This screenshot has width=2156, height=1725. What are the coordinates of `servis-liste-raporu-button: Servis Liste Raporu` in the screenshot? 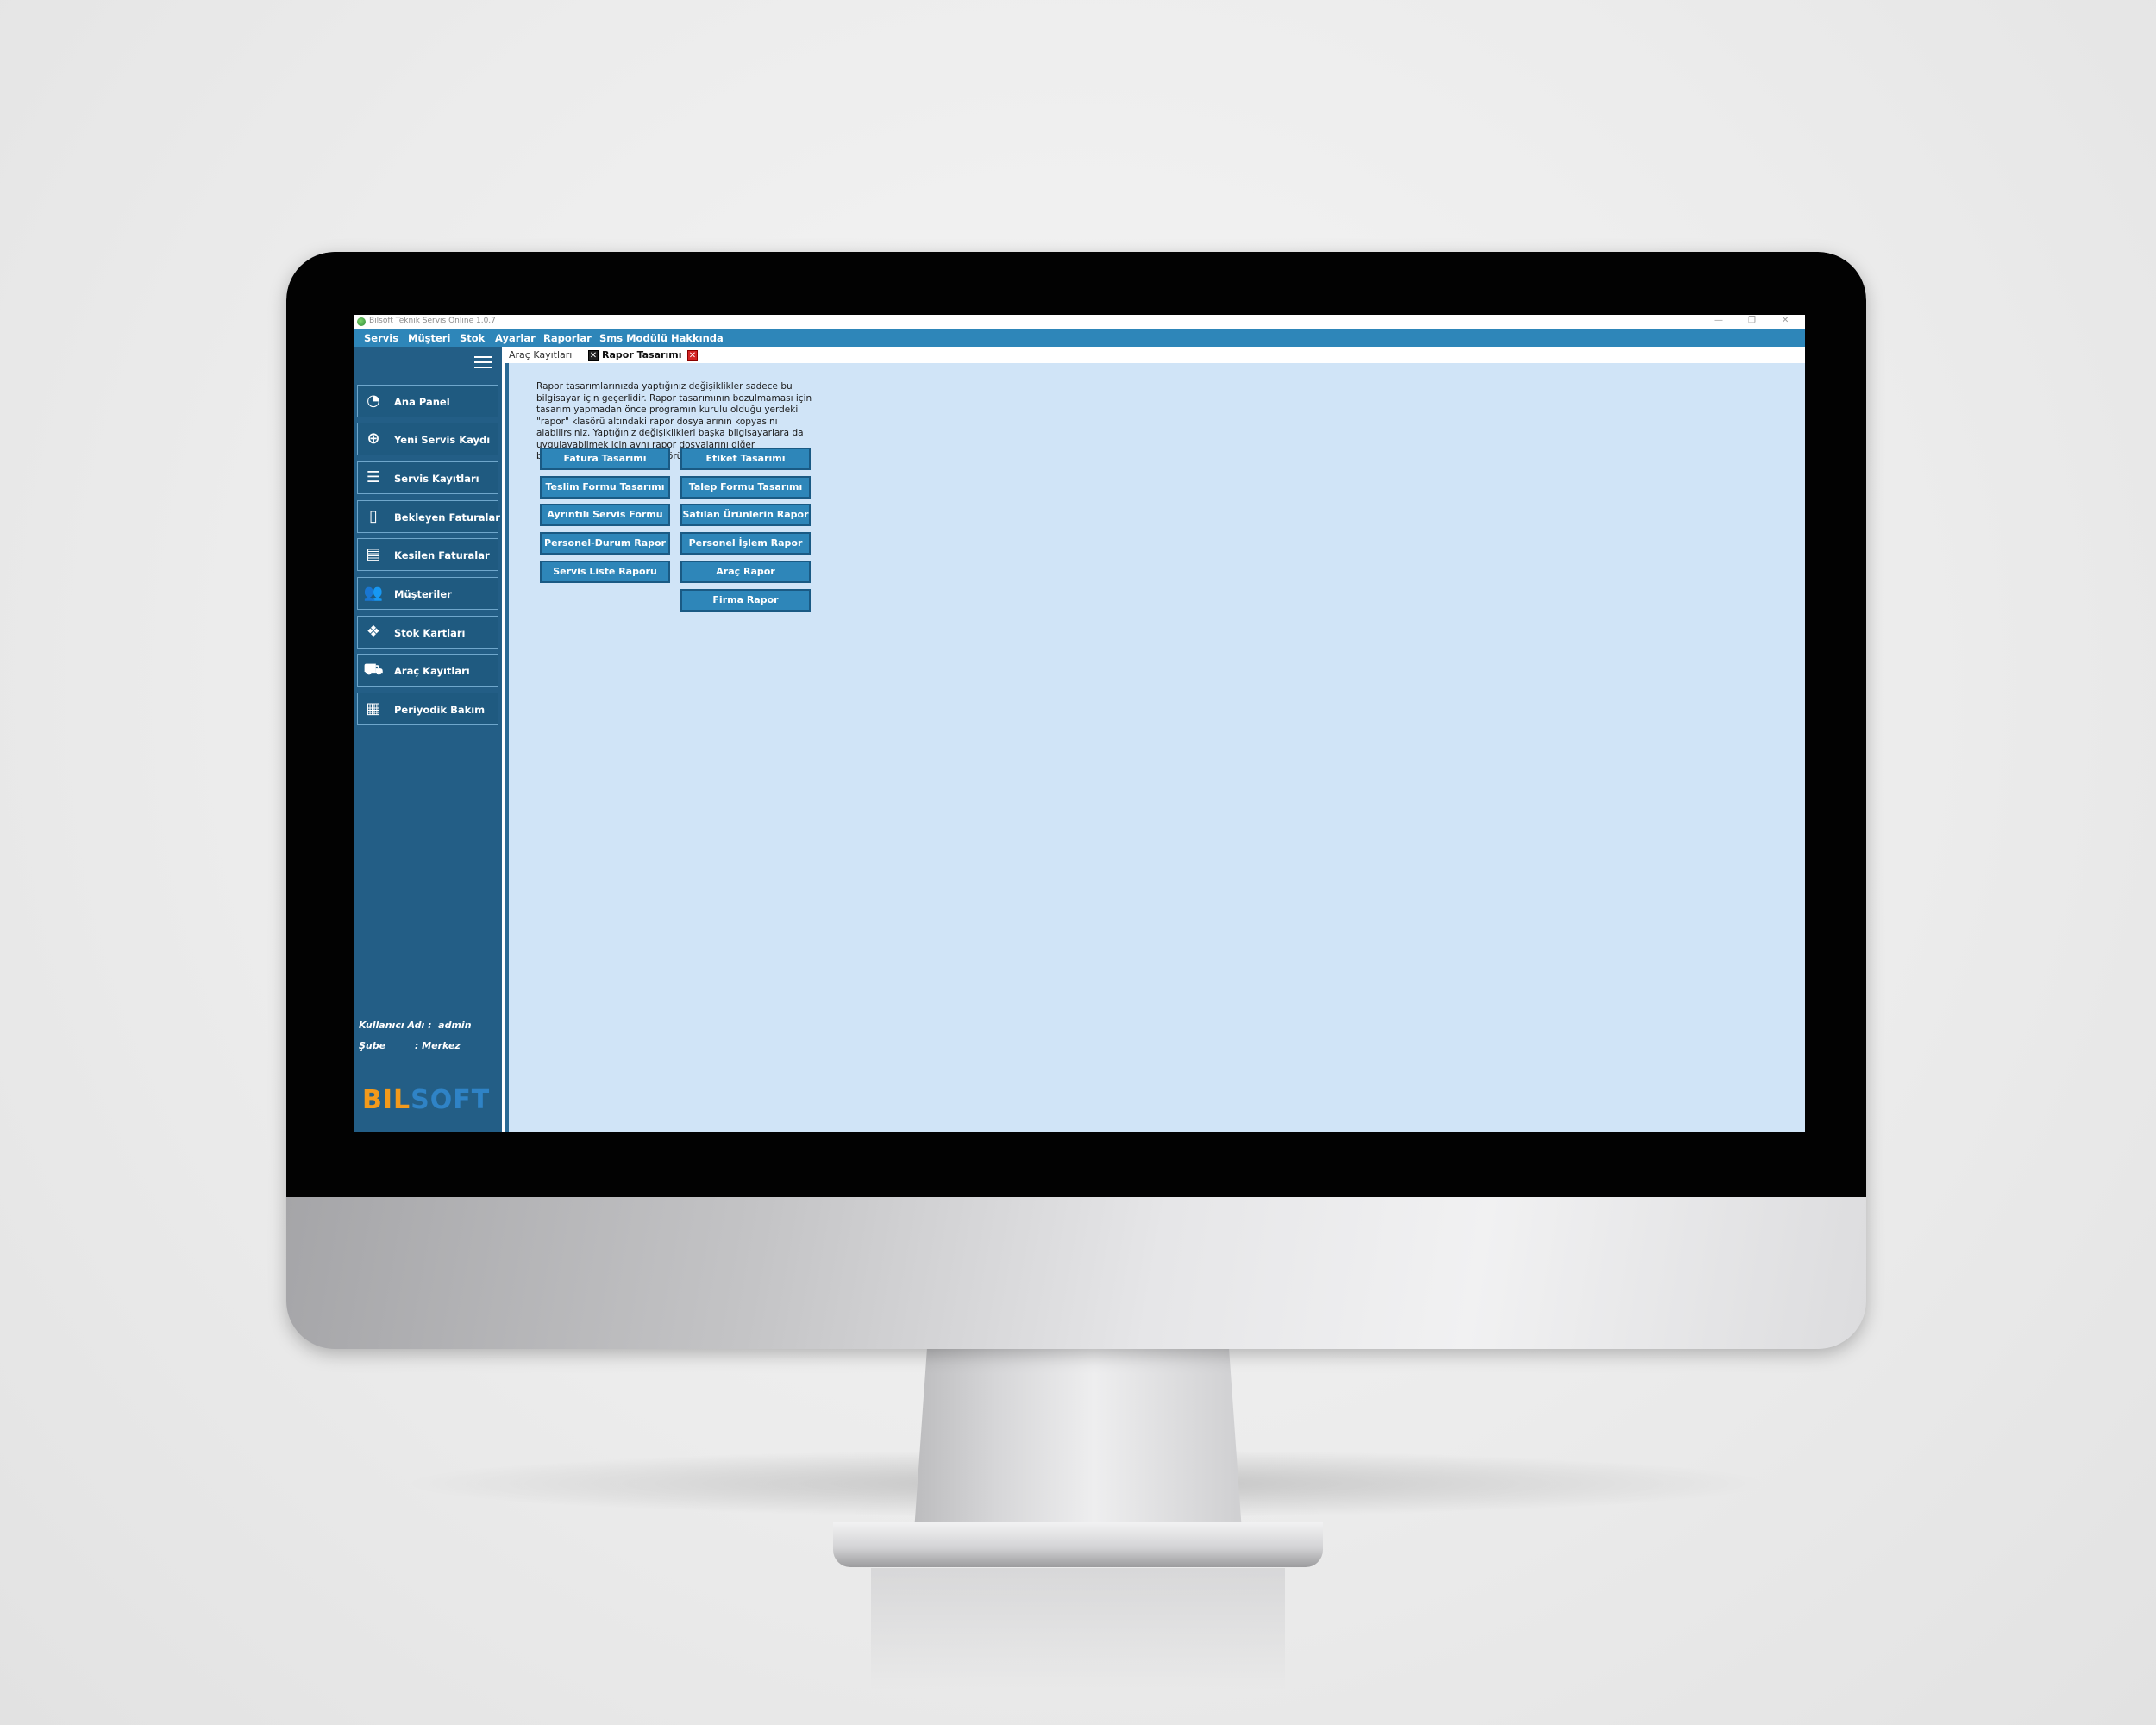 It's located at (605, 572).